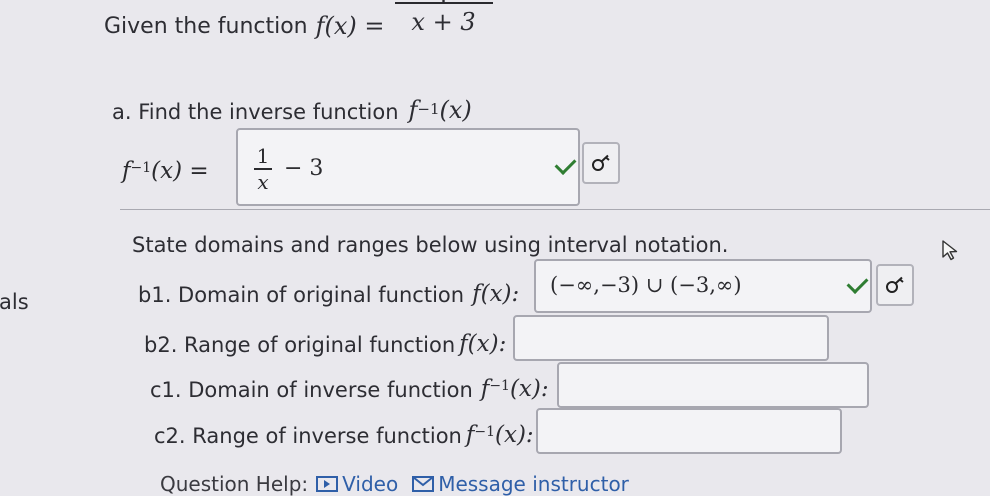  I want to click on question-help-bar: Question Help: Video Message instructor, so click(394, 484).